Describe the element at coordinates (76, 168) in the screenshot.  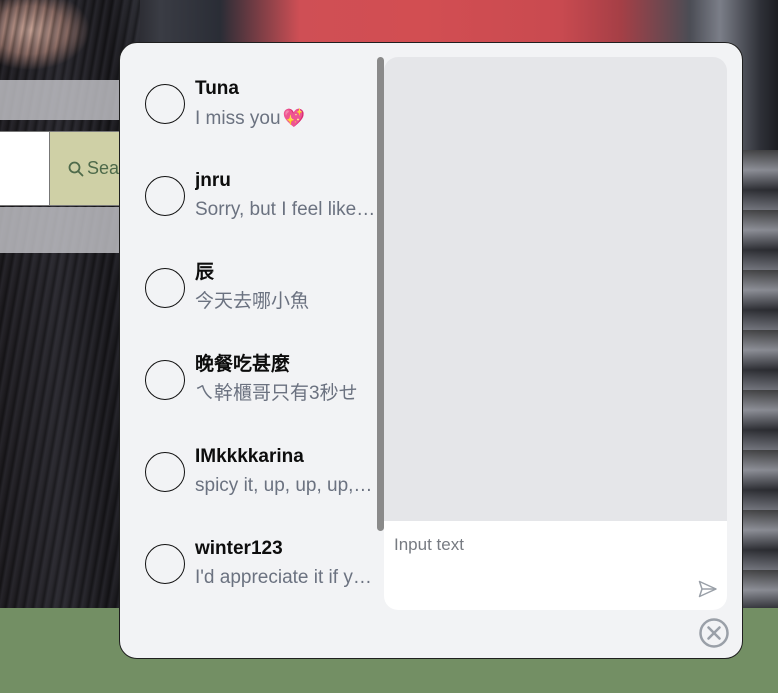
I see `search-icon` at that location.